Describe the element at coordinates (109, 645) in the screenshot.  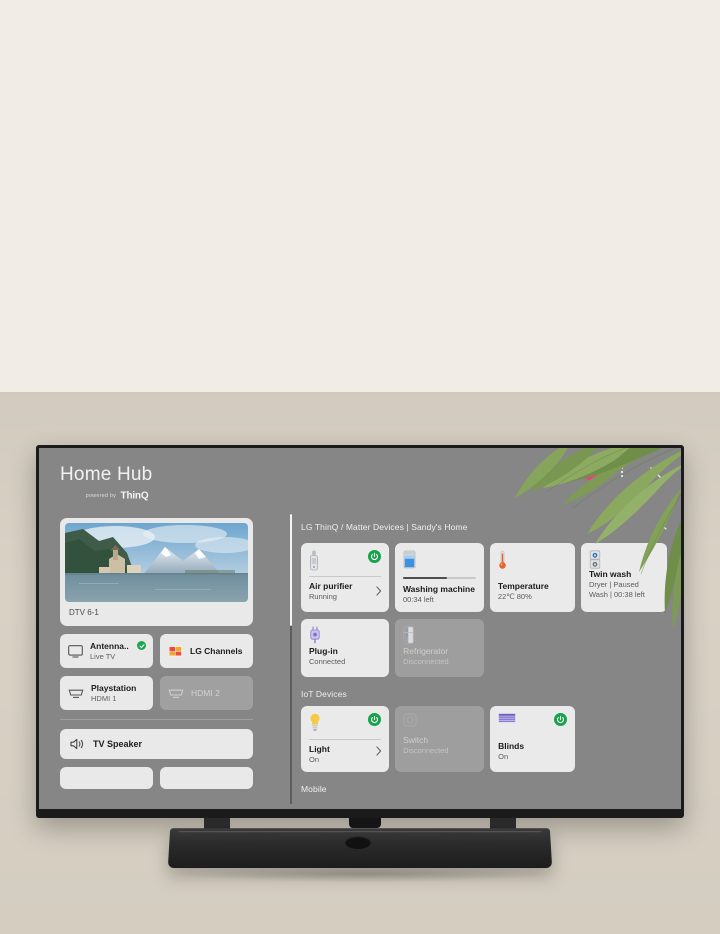
I see `input-tile-name: Antenna..` at that location.